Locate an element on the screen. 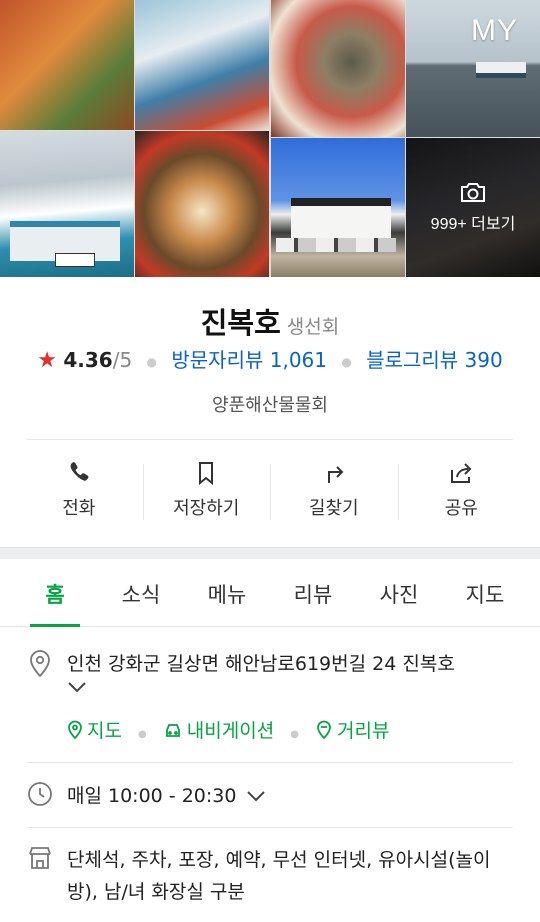 This screenshot has width=540, height=922. map-link-label: 지도 is located at coordinates (104, 731).